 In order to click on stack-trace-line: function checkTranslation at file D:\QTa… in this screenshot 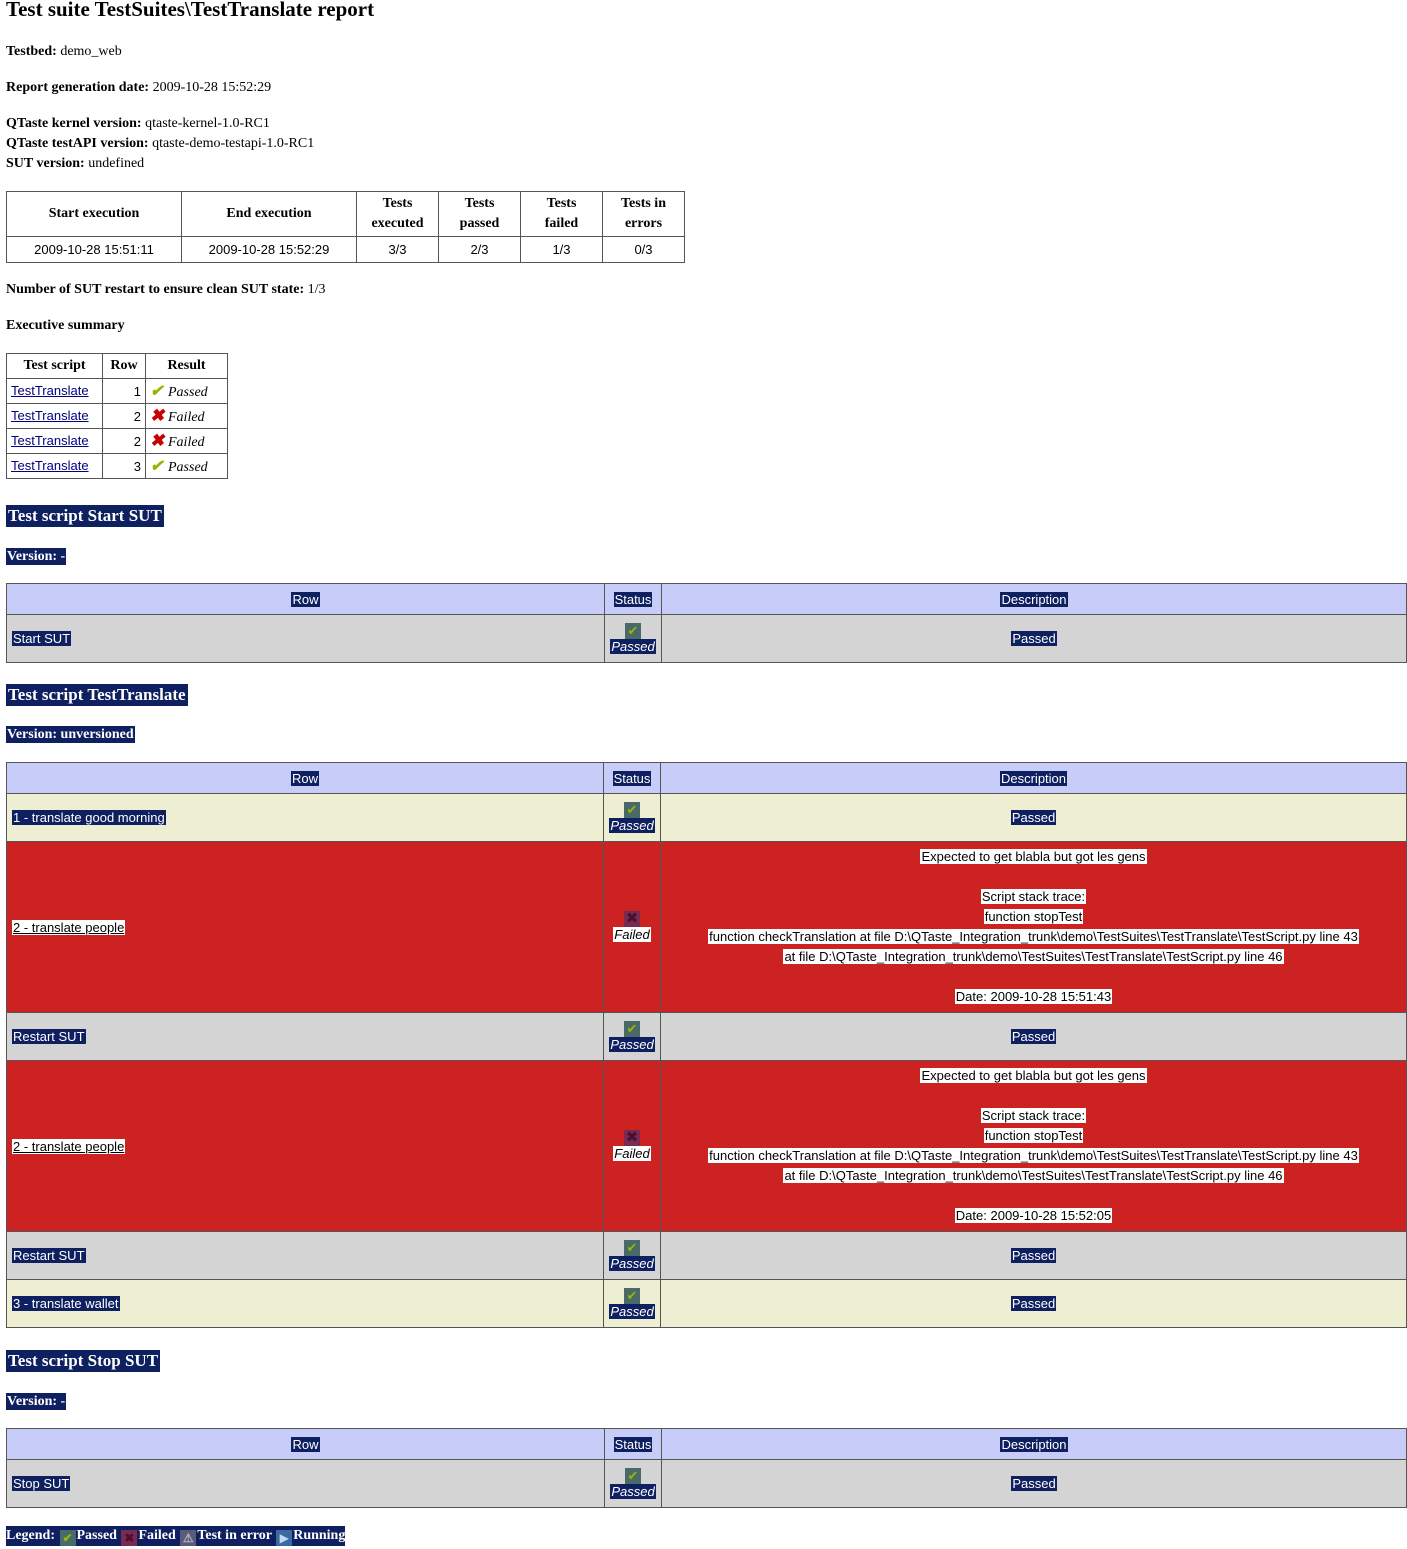, I will do `click(1033, 936)`.